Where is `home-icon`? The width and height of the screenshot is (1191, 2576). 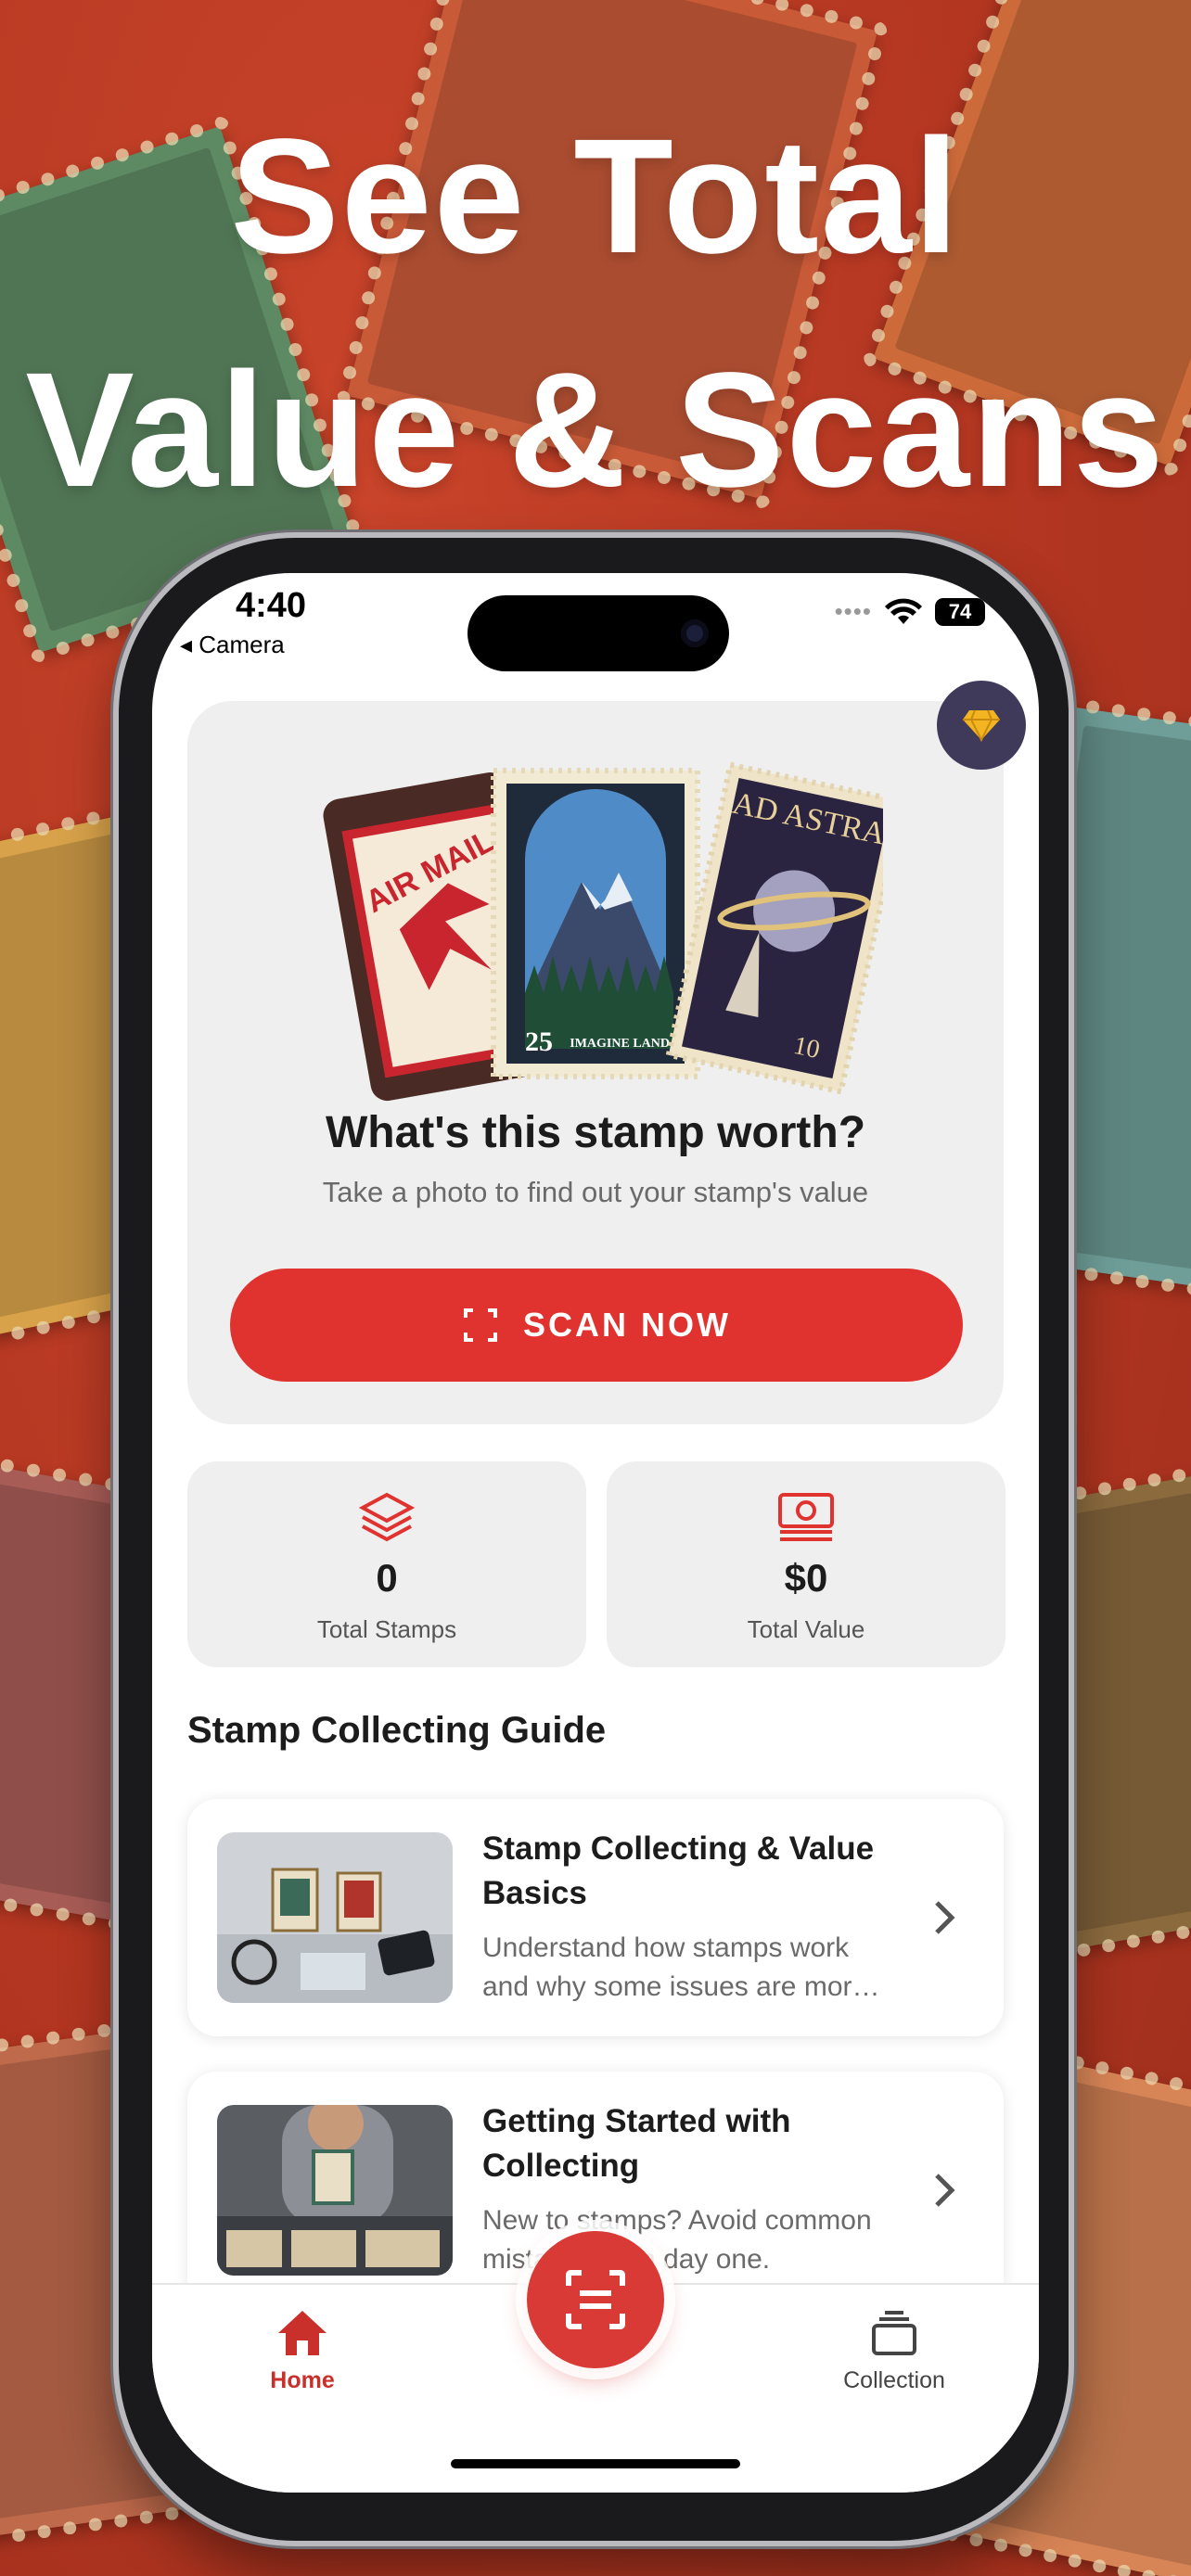 home-icon is located at coordinates (302, 2333).